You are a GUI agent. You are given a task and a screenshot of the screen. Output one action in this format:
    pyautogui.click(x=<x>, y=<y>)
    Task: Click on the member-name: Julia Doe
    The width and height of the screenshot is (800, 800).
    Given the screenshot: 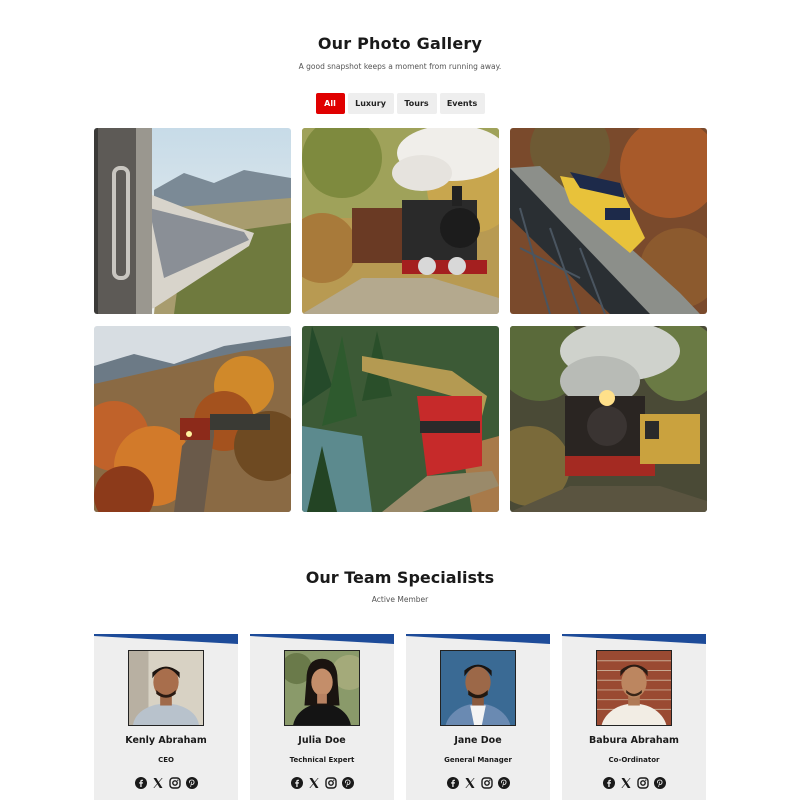 What is the action you would take?
    pyautogui.click(x=322, y=740)
    